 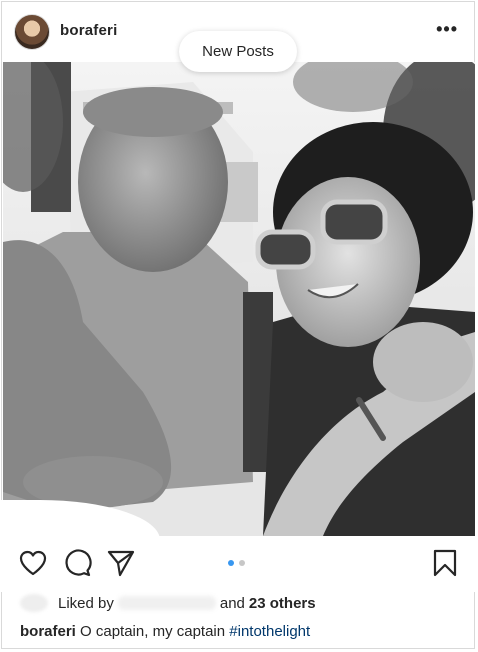 What do you see at coordinates (231, 563) in the screenshot?
I see `carousel-dot-active` at bounding box center [231, 563].